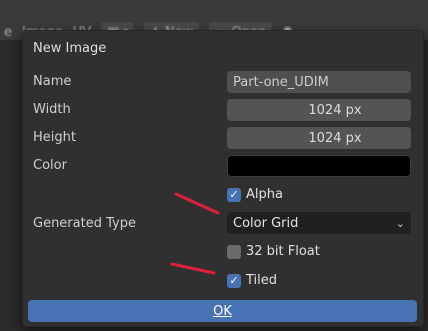 This screenshot has width=428, height=331. I want to click on alpha-checkbox: ✓, so click(234, 194).